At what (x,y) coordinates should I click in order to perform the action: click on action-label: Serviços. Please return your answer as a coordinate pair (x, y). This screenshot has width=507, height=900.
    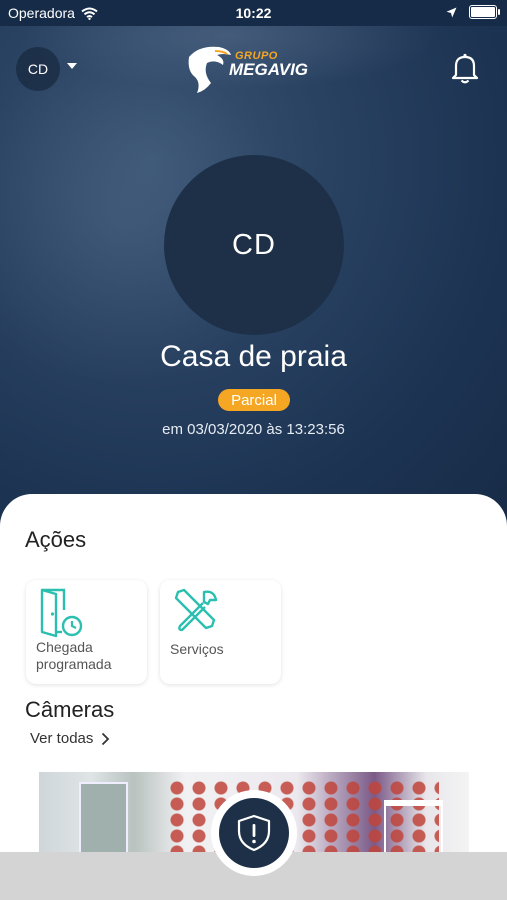
    Looking at the image, I should click on (197, 649).